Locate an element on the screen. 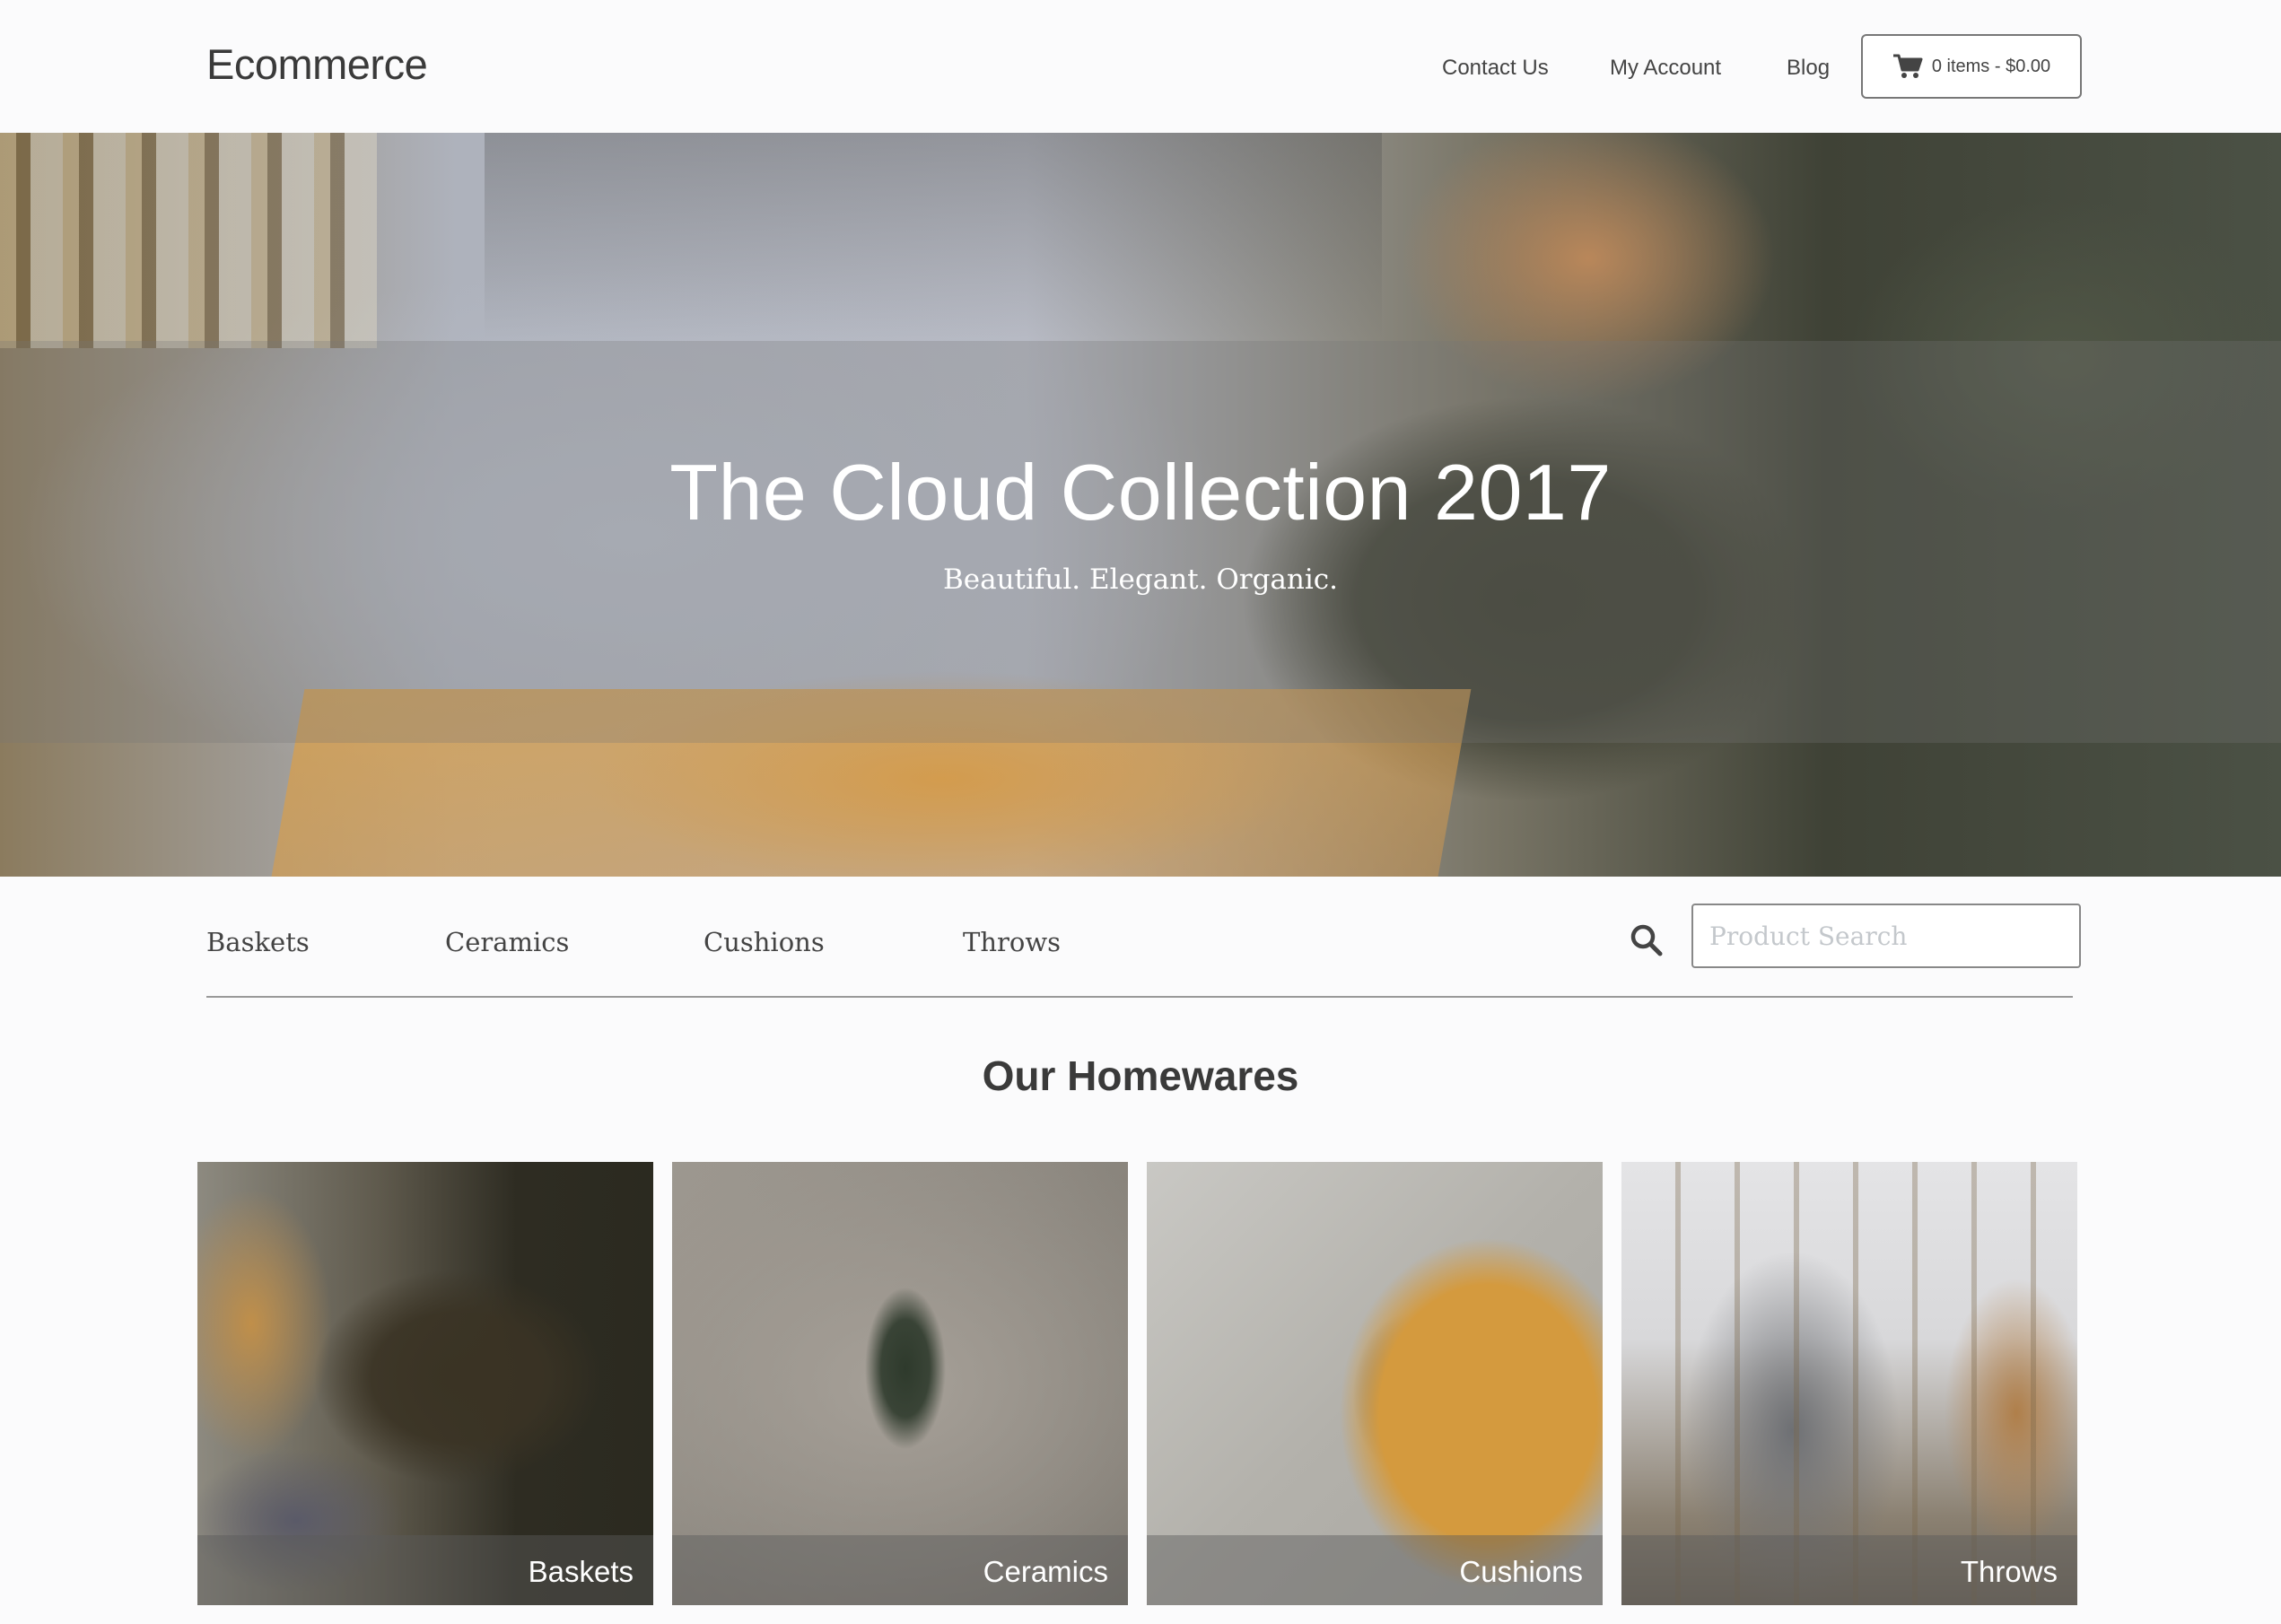 The width and height of the screenshot is (2281, 1624). hero-title: The Cloud Collection 2017 is located at coordinates (1140, 492).